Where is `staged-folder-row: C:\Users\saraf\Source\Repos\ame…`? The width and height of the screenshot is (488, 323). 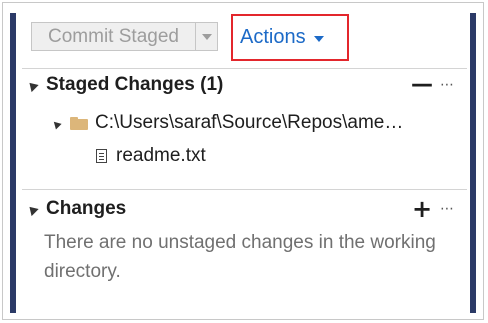
staged-folder-row: C:\Users\saraf\Source\Repos\ame… is located at coordinates (226, 123).